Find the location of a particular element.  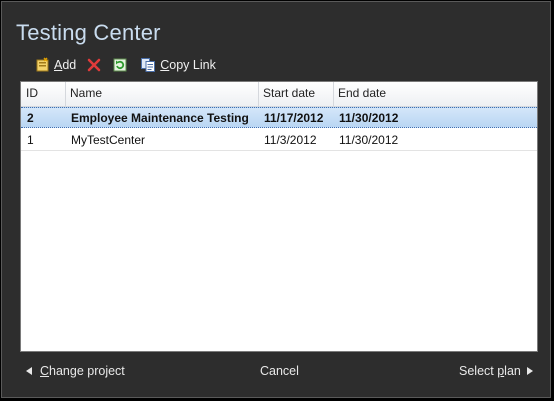

add-label: dd is located at coordinates (69, 65).